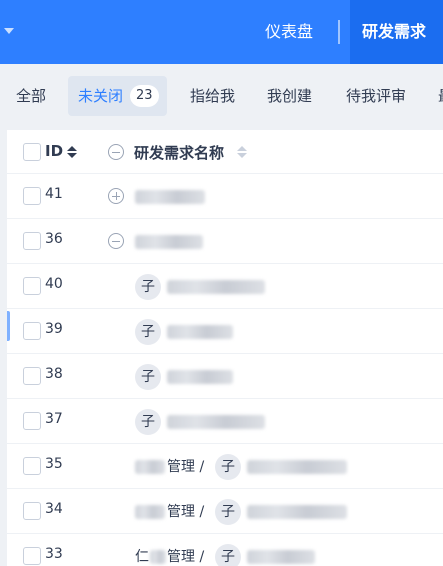 Image resolution: width=443 pixels, height=566 pixels. Describe the element at coordinates (179, 152) in the screenshot. I see `column-header-name: 研发需求名称` at that location.